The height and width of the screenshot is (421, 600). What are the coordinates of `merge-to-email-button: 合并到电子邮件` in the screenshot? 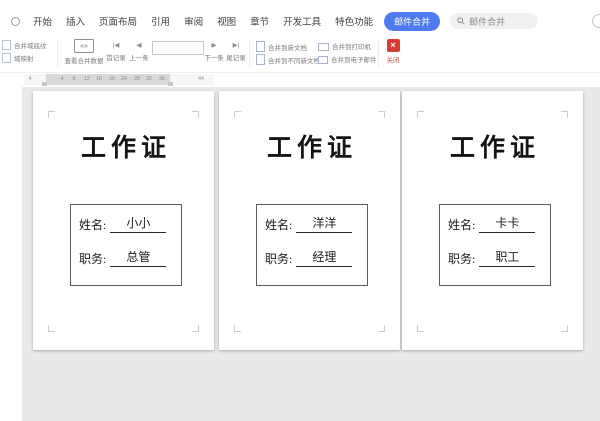 It's located at (347, 59).